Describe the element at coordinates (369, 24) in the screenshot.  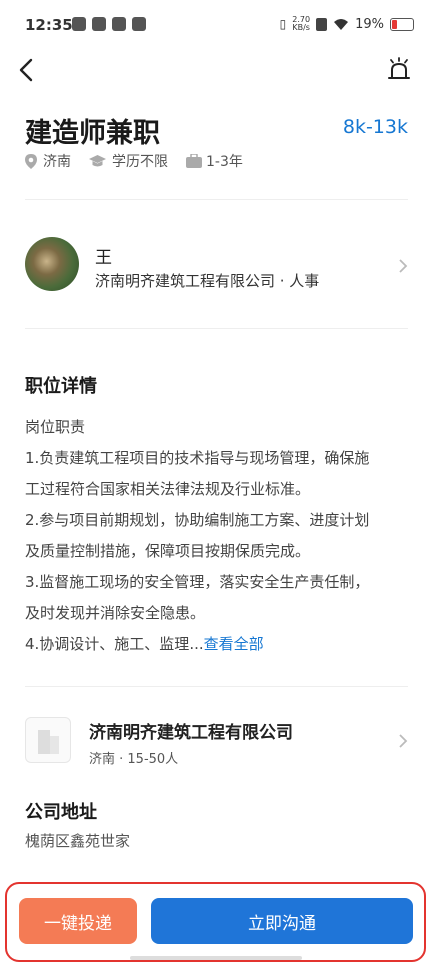
I see `battery-percent: 19%` at that location.